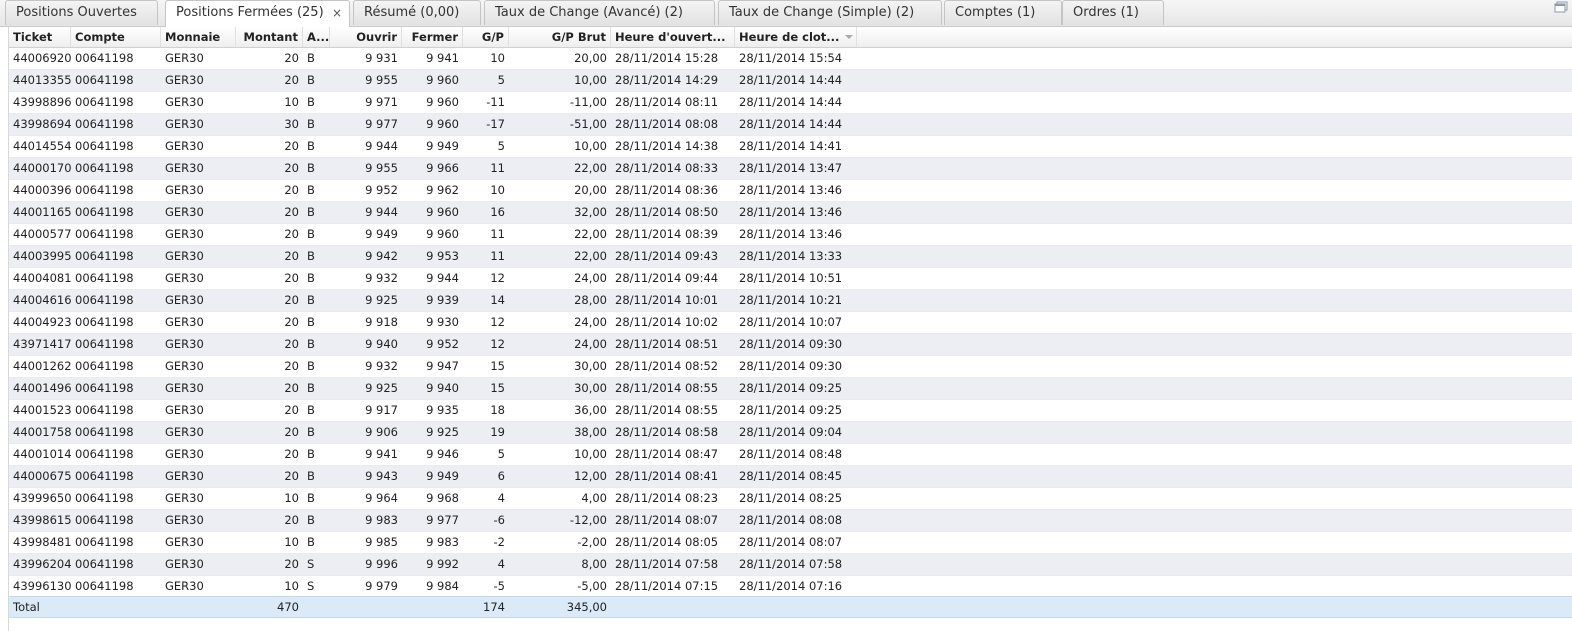 Image resolution: width=1572 pixels, height=631 pixels. I want to click on cell-ticket: 44014554, so click(42, 146).